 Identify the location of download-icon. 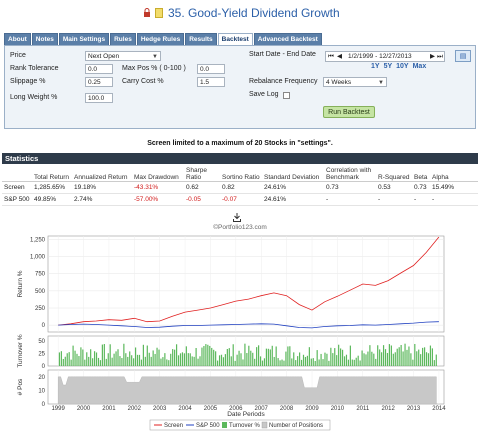
(237, 217).